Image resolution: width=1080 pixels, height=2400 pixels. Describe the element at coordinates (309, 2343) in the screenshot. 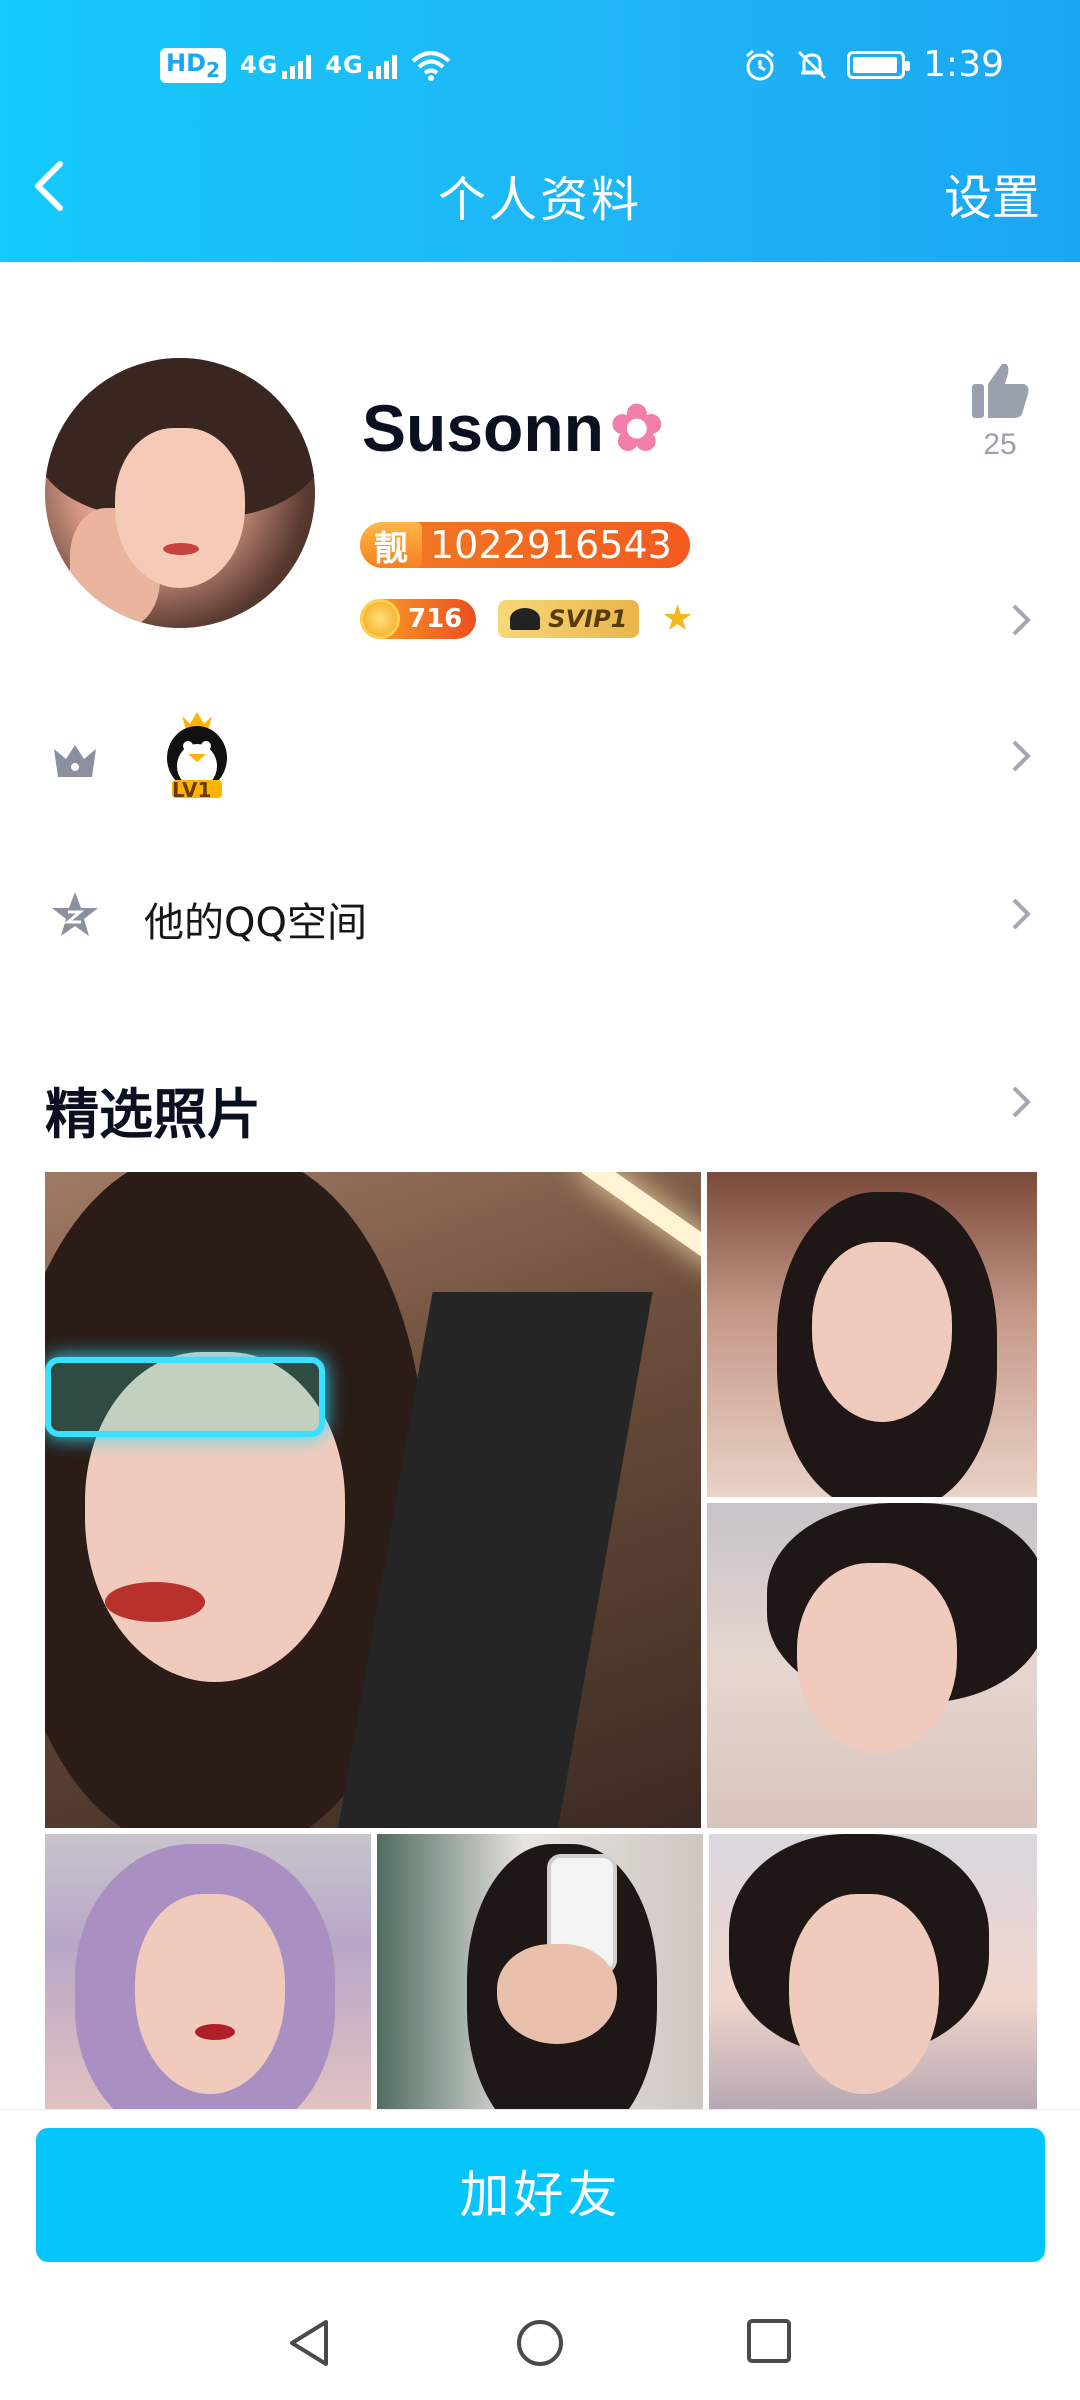

I see `nav-back-icon` at that location.